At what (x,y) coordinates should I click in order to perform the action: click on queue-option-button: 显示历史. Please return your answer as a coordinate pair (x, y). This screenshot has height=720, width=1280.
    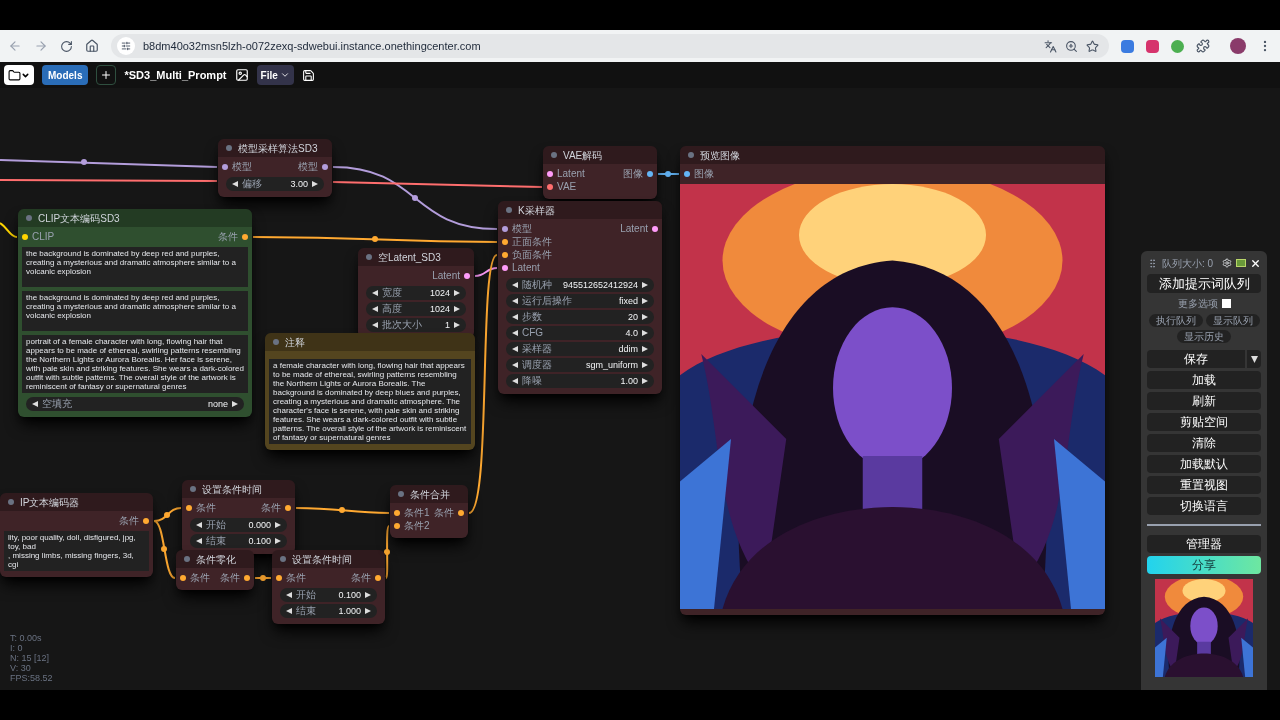
    Looking at the image, I should click on (1204, 336).